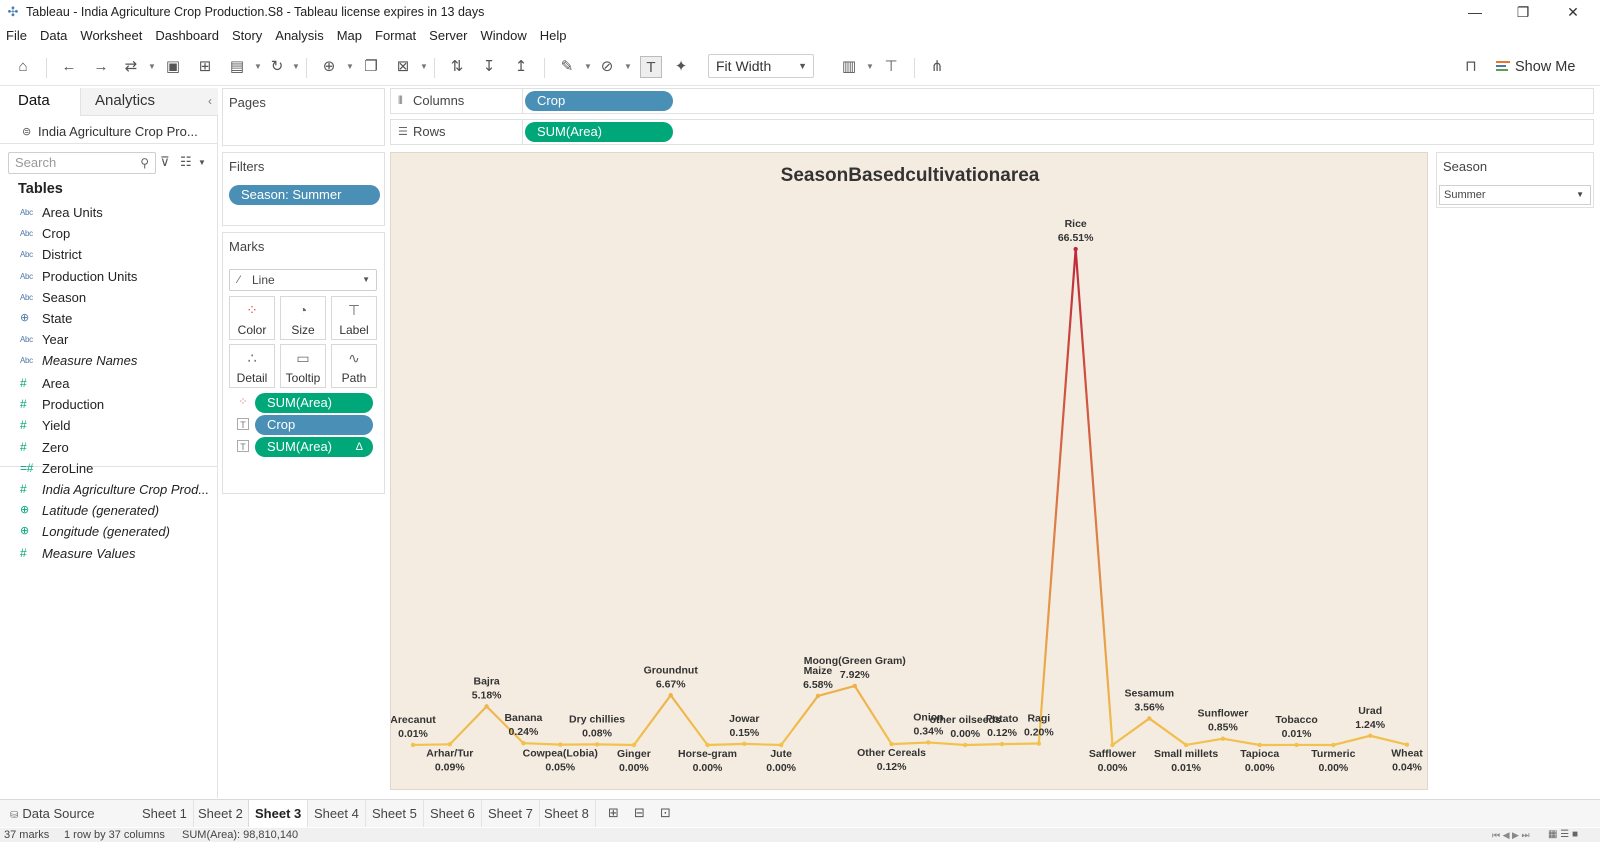 The image size is (1600, 842). What do you see at coordinates (109, 254) in the screenshot?
I see `field-item: Abc District` at bounding box center [109, 254].